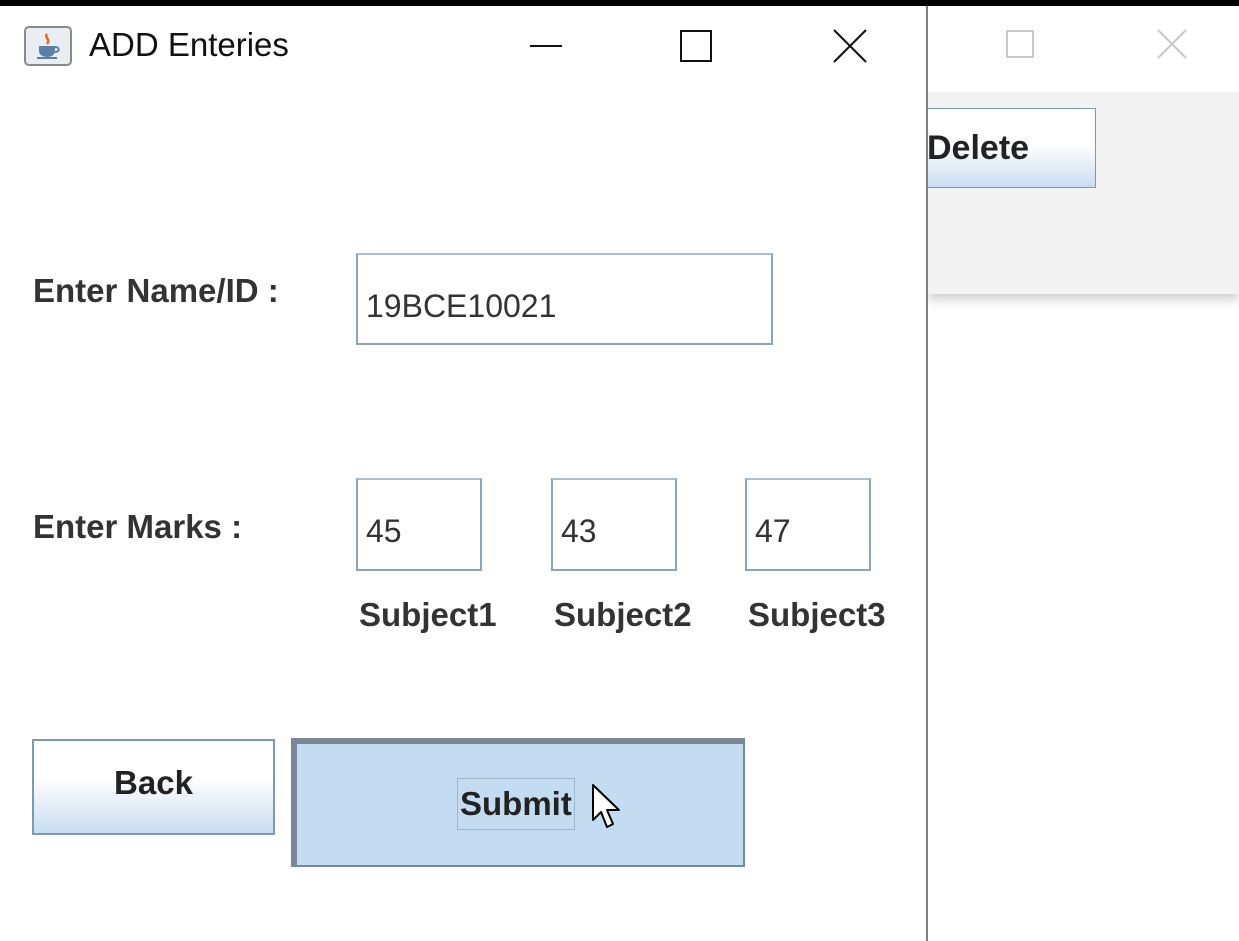 The width and height of the screenshot is (1239, 941). I want to click on marks-label: Enter Marks :, so click(138, 526).